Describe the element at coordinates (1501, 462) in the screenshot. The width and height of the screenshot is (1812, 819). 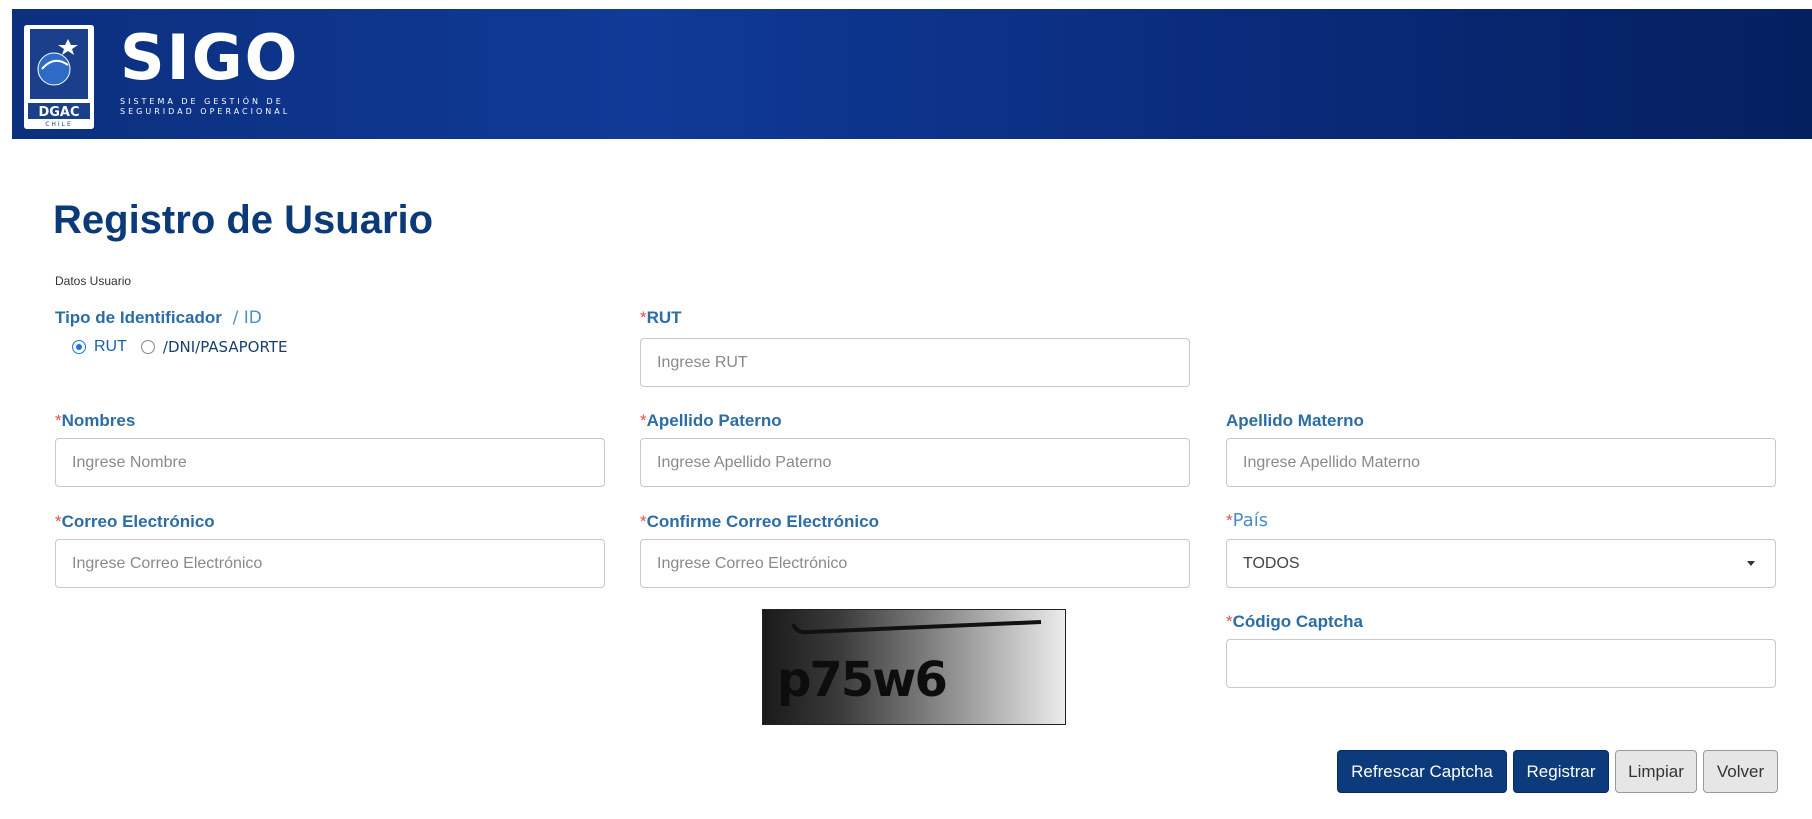
I see `apellido-materno-input` at that location.